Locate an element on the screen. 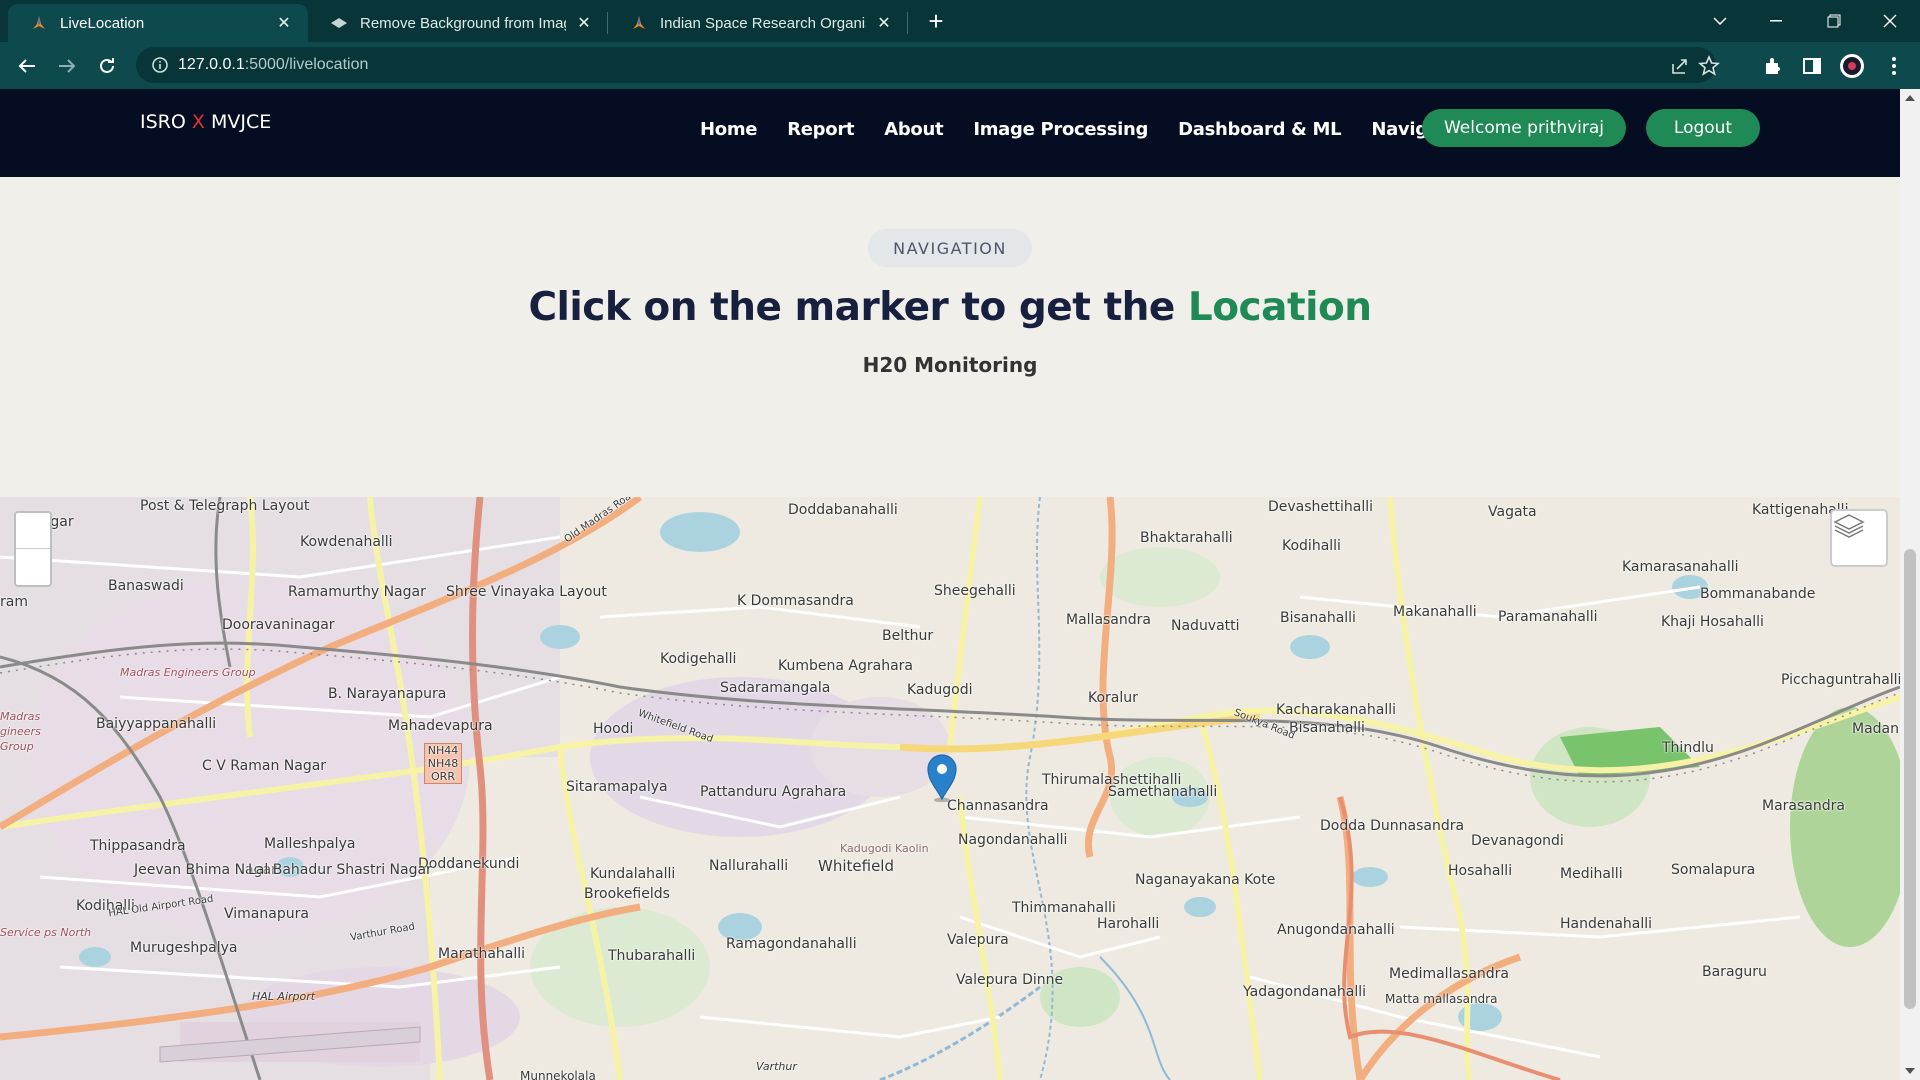 This screenshot has height=1080, width=1920. map-label: Whitefield is located at coordinates (856, 866).